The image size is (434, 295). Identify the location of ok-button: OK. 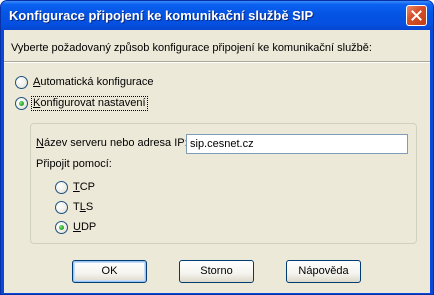
(109, 271).